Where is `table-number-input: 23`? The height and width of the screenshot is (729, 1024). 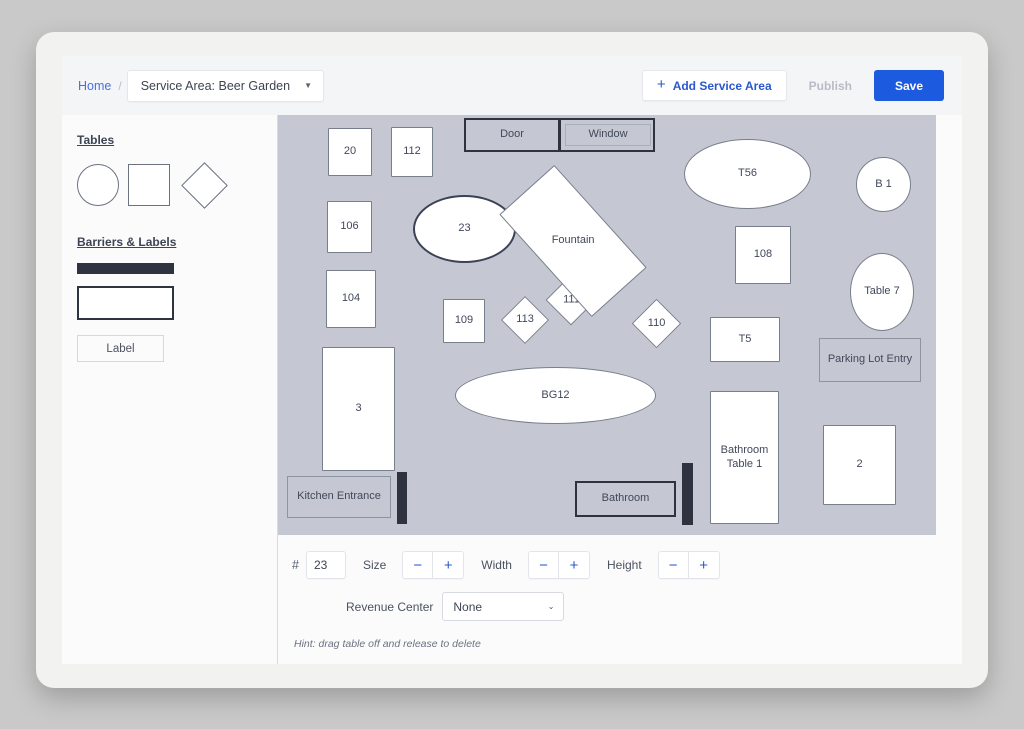
table-number-input: 23 is located at coordinates (325, 565).